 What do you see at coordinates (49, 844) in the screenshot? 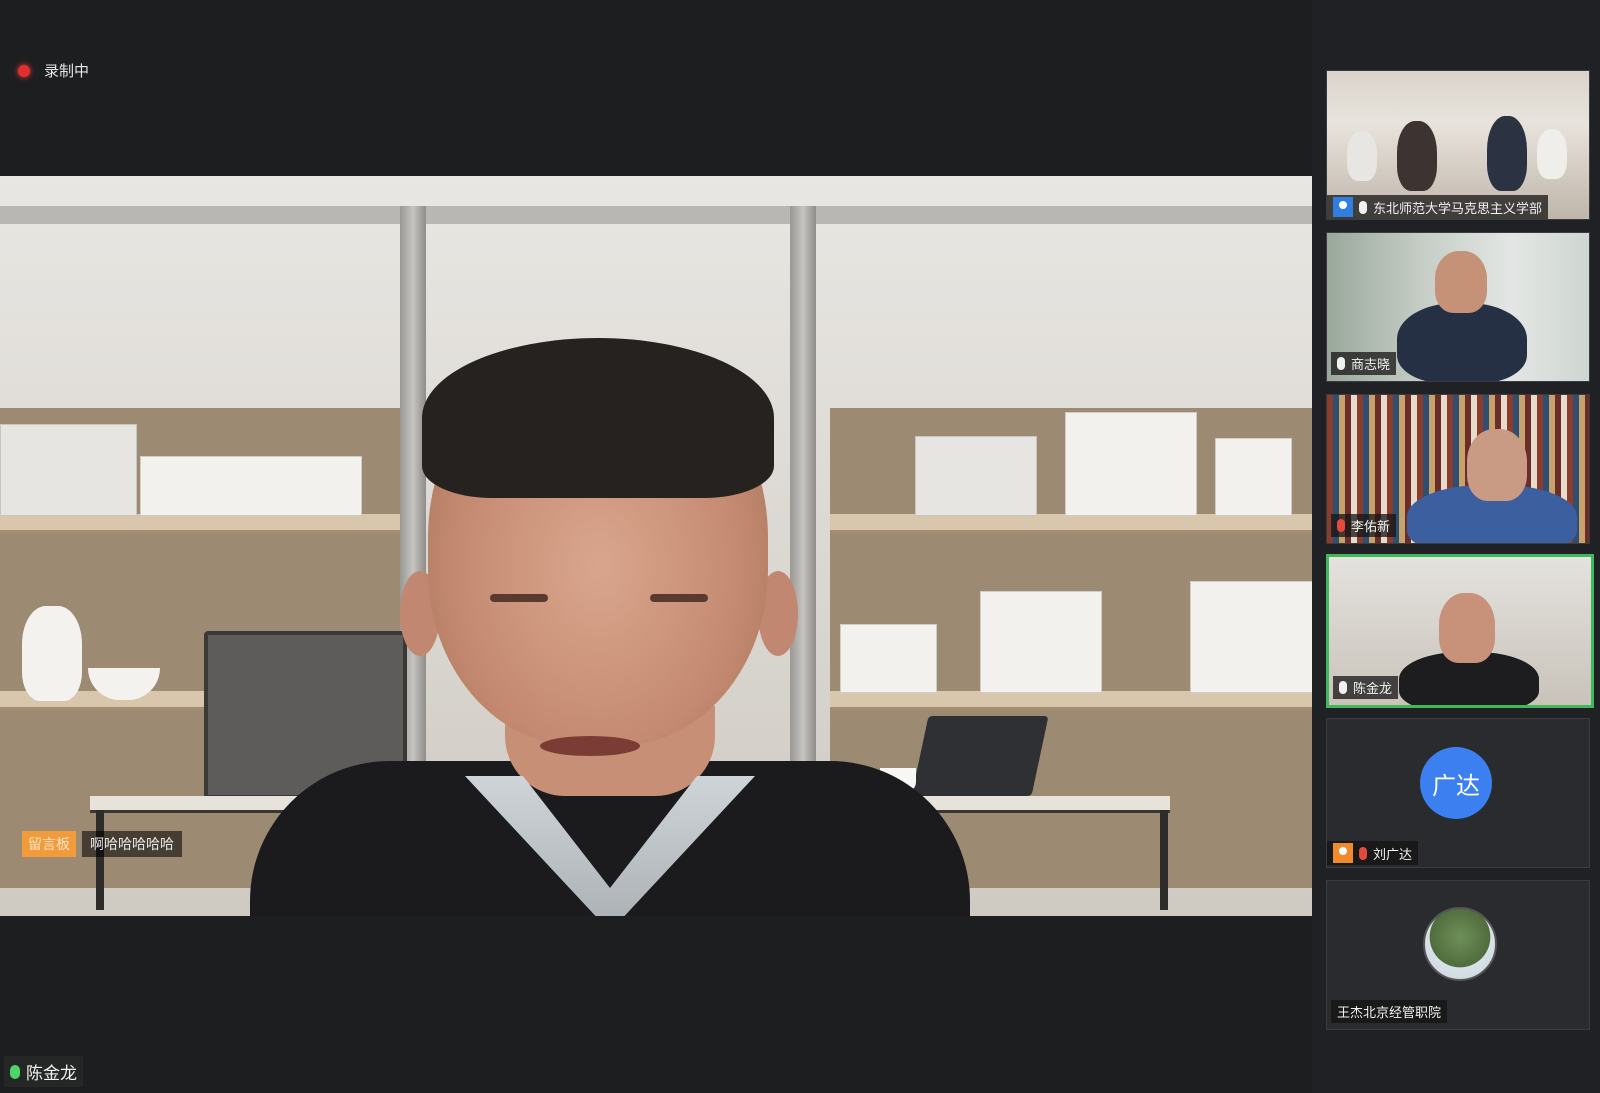
I see `chat-overlay-tag: 留言板` at bounding box center [49, 844].